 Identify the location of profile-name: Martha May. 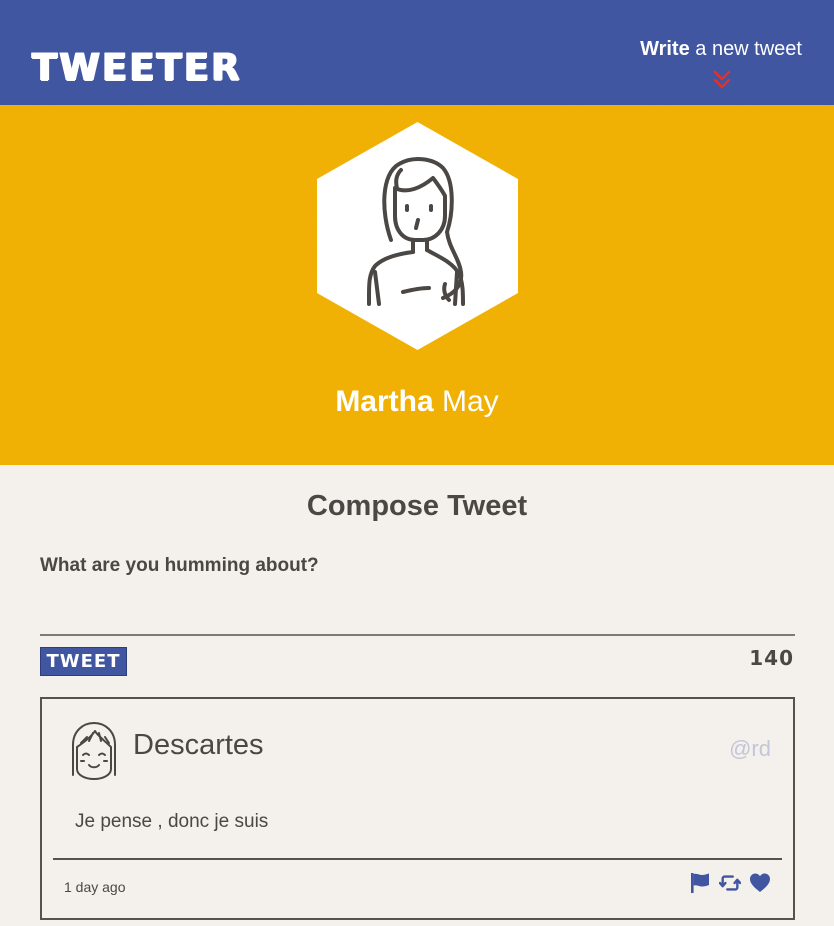
(417, 402).